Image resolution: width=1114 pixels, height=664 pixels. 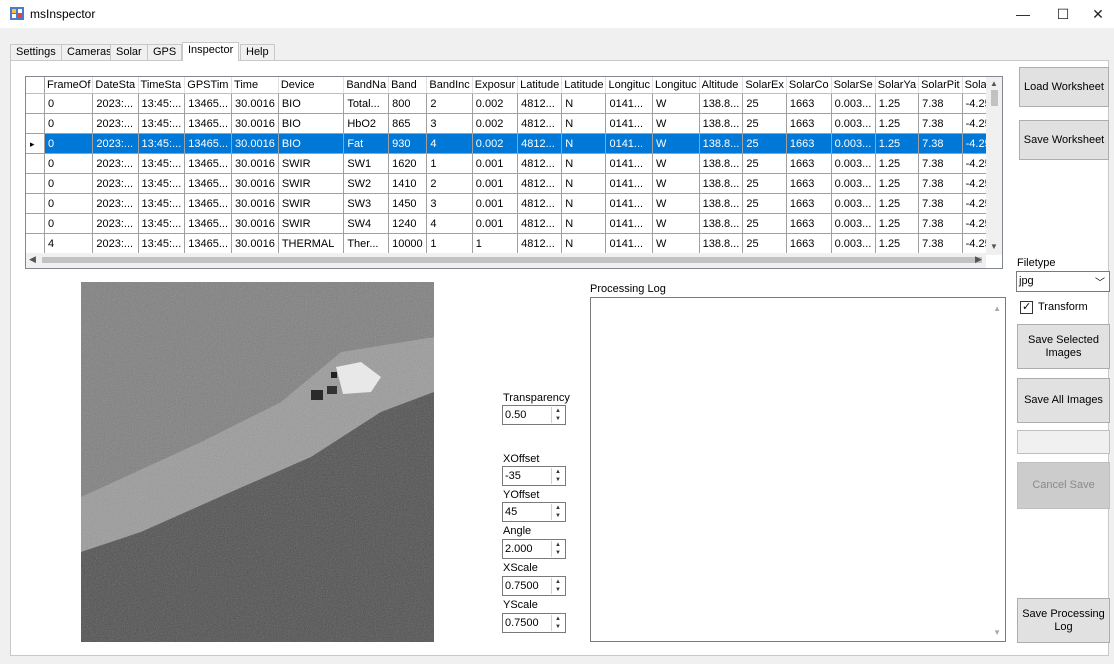 I want to click on save-selected-images-button: Save Selected Images, so click(x=1063, y=346).